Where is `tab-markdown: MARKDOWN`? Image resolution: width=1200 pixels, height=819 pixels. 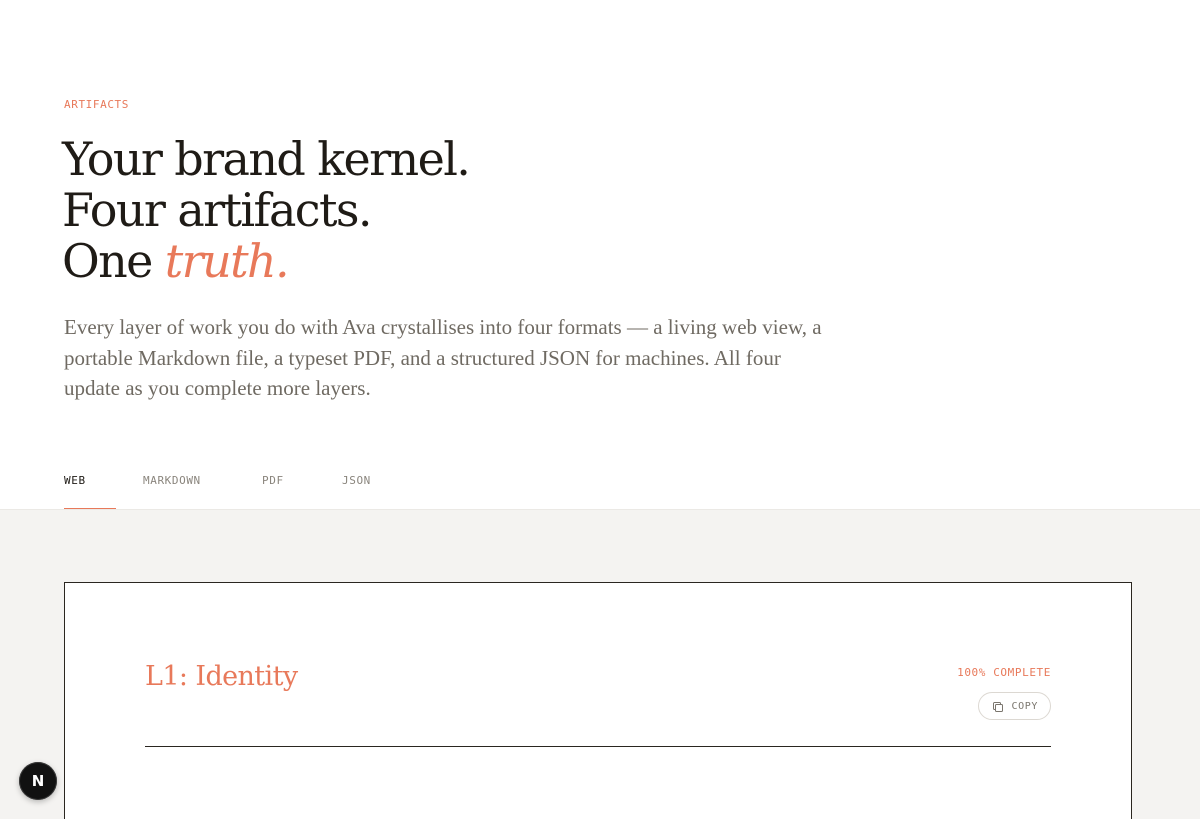
tab-markdown: MARKDOWN is located at coordinates (202, 490).